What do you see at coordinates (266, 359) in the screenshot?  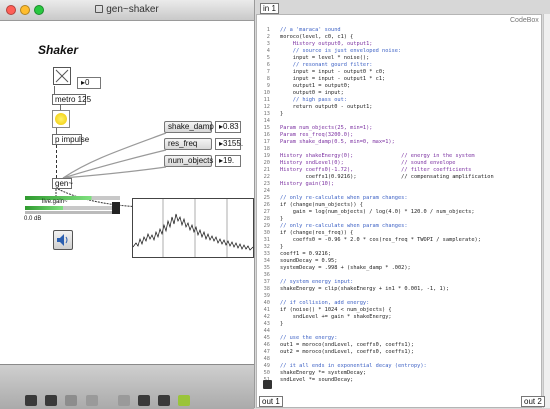 I see `line-number: 48` at bounding box center [266, 359].